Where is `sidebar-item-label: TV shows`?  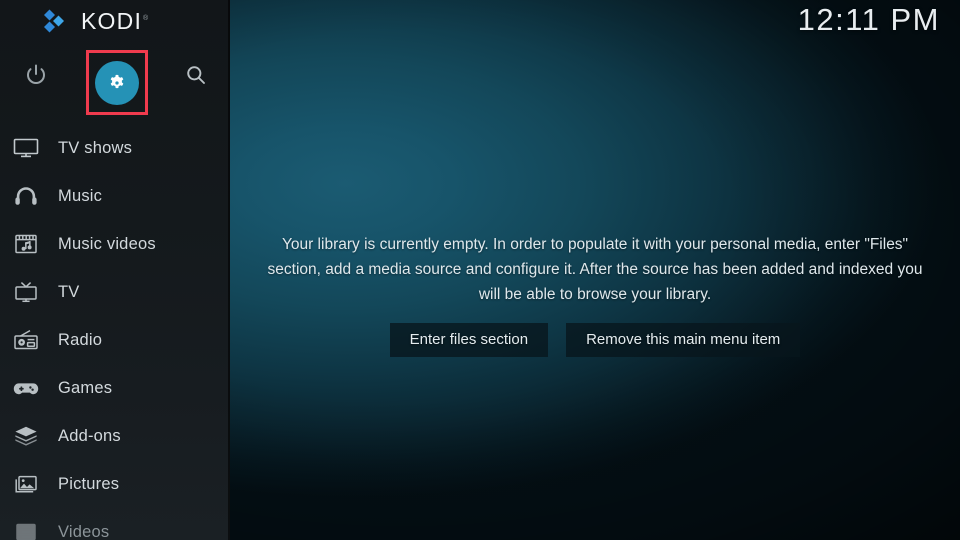
sidebar-item-label: TV shows is located at coordinates (95, 147).